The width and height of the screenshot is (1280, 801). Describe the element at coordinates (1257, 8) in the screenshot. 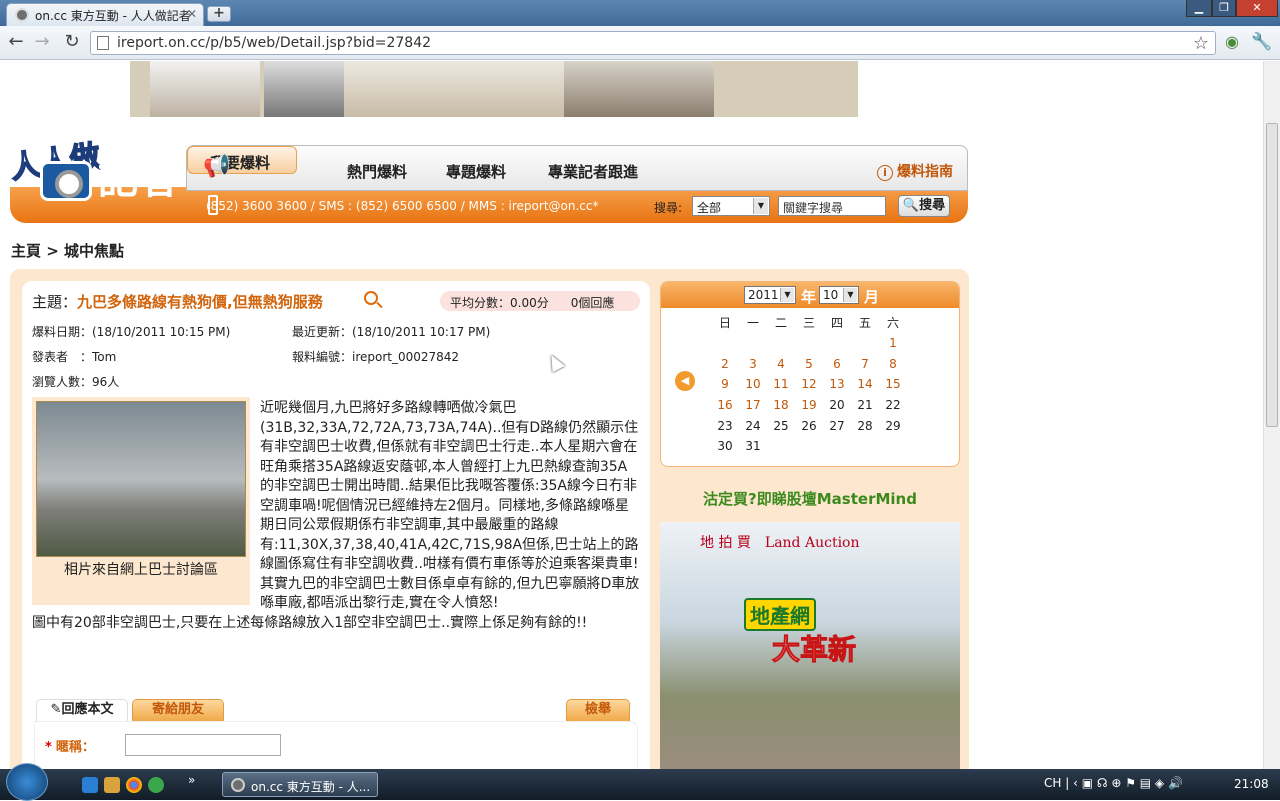

I see `close-window-icon: ✕` at that location.